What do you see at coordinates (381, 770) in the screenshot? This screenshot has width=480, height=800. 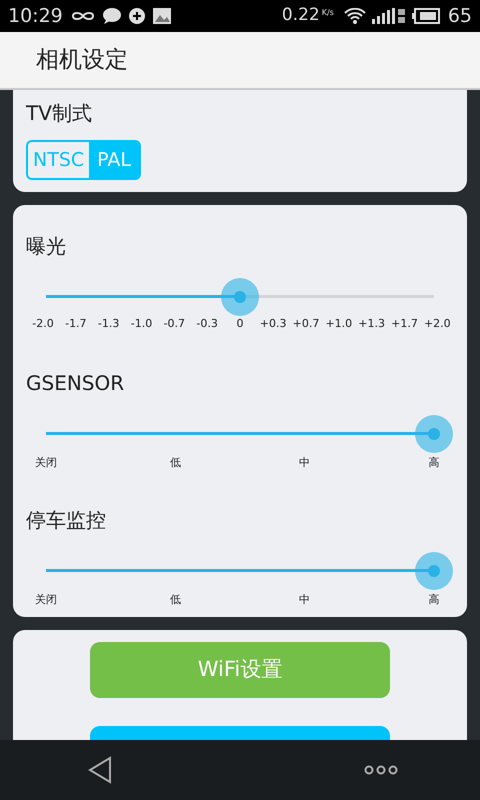 I see `more-icon` at bounding box center [381, 770].